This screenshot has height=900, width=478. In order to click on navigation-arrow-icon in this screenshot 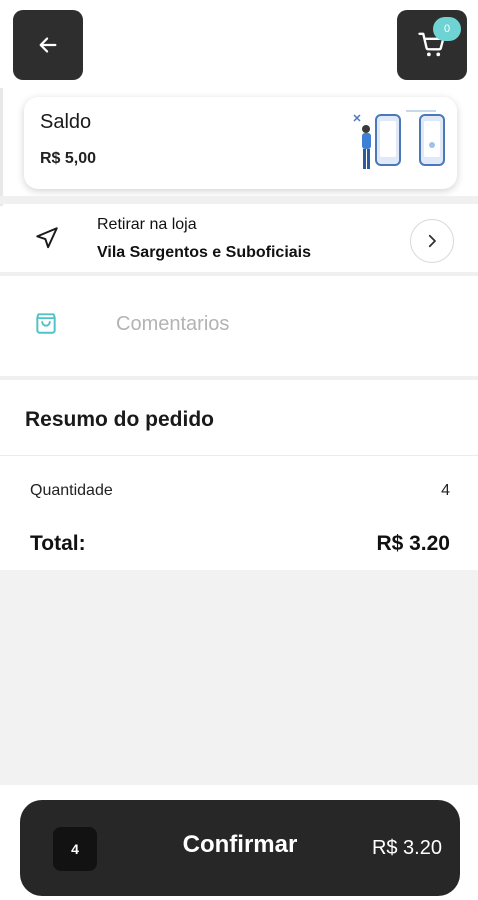, I will do `click(47, 238)`.